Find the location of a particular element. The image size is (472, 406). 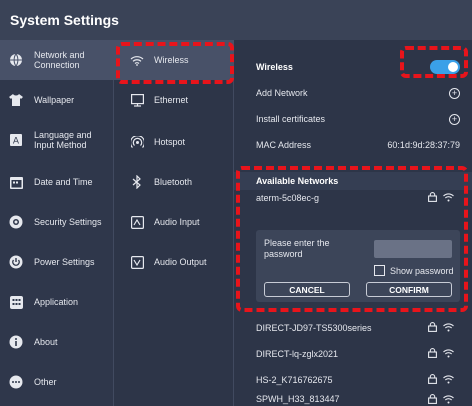

nav-item-label: Application is located at coordinates (56, 301).